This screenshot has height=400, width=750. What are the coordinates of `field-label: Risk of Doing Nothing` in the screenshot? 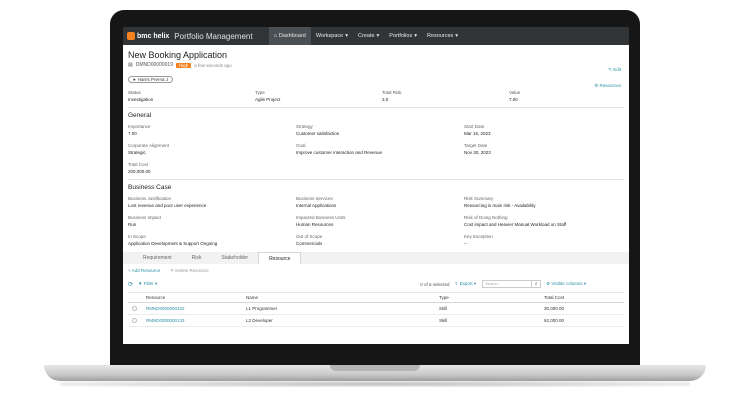 It's located at (486, 217).